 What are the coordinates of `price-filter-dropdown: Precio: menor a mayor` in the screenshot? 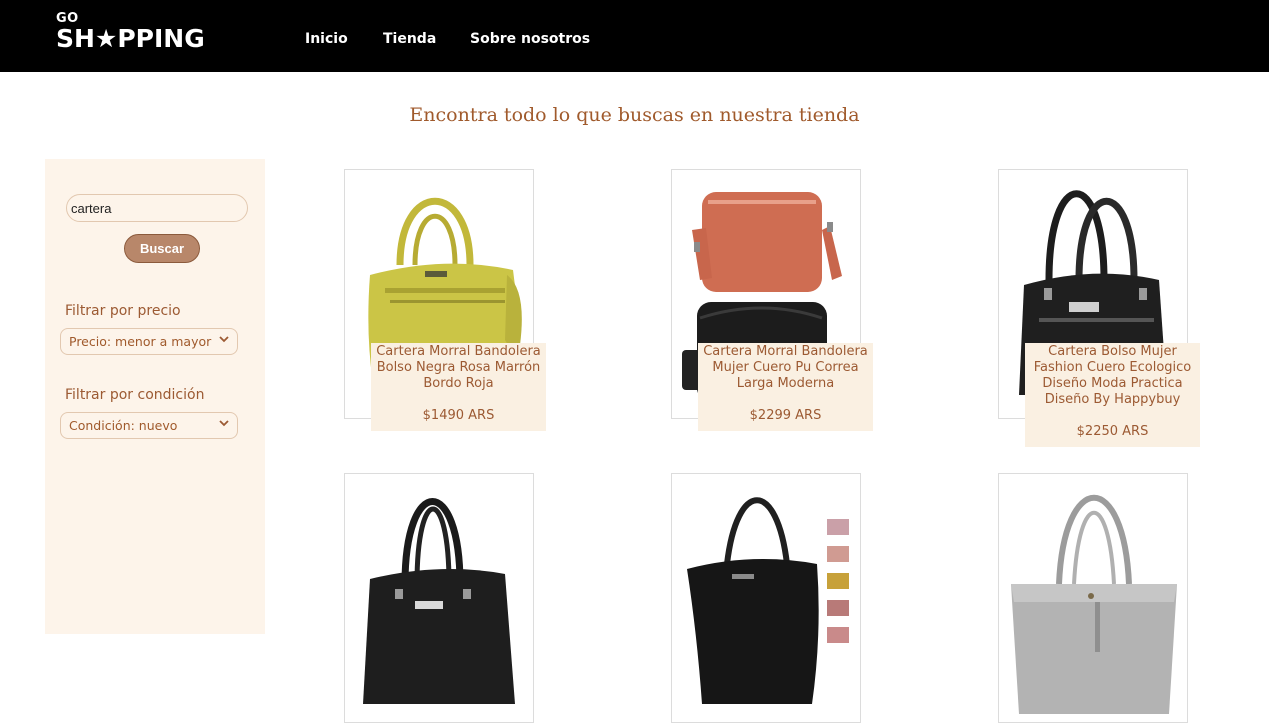 It's located at (149, 341).